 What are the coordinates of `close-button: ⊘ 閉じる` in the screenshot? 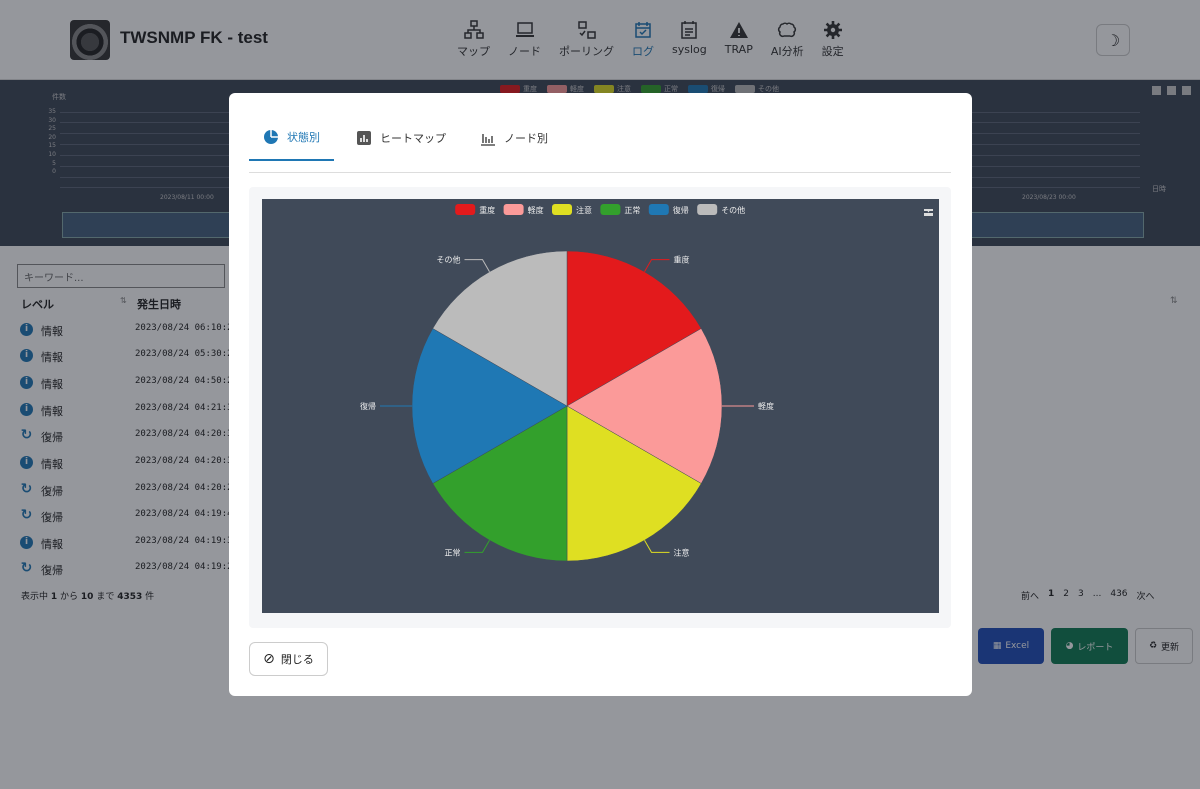 It's located at (288, 659).